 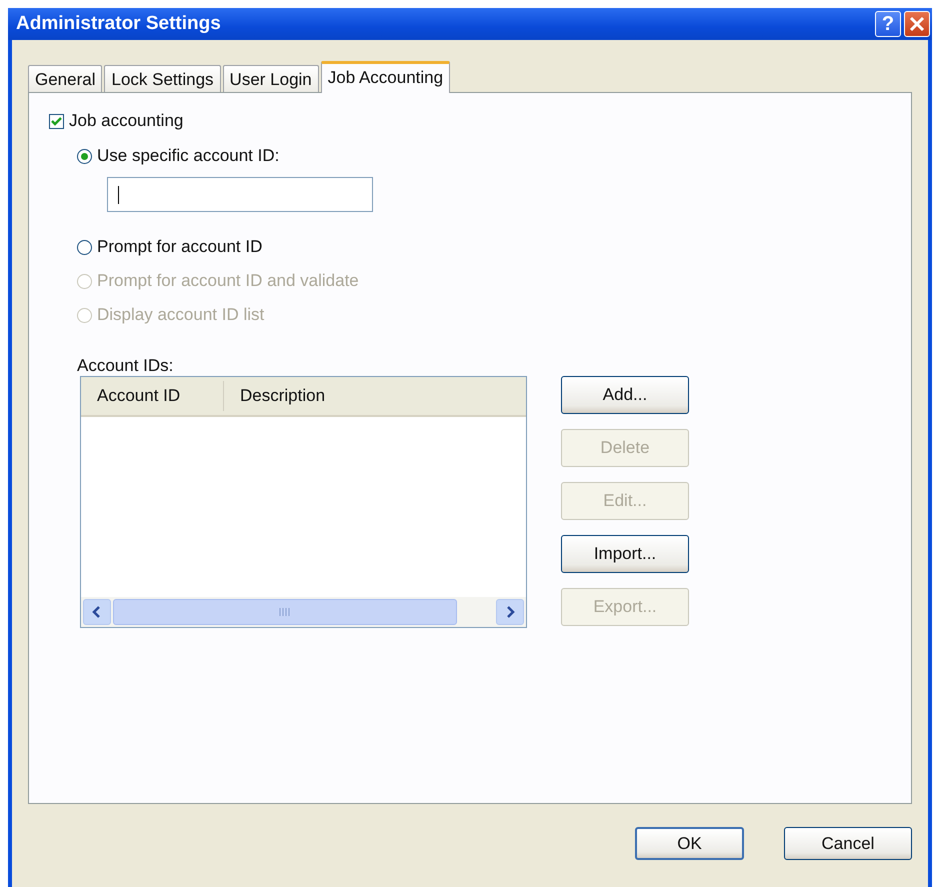 I want to click on horizontal-scrollbar, so click(x=303, y=612).